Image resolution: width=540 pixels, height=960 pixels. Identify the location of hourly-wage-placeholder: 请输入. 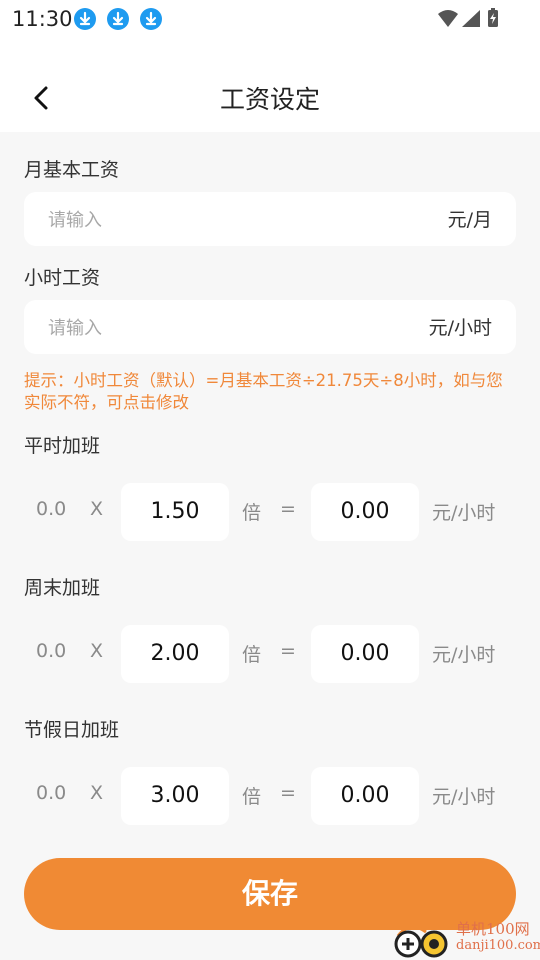
(75, 328).